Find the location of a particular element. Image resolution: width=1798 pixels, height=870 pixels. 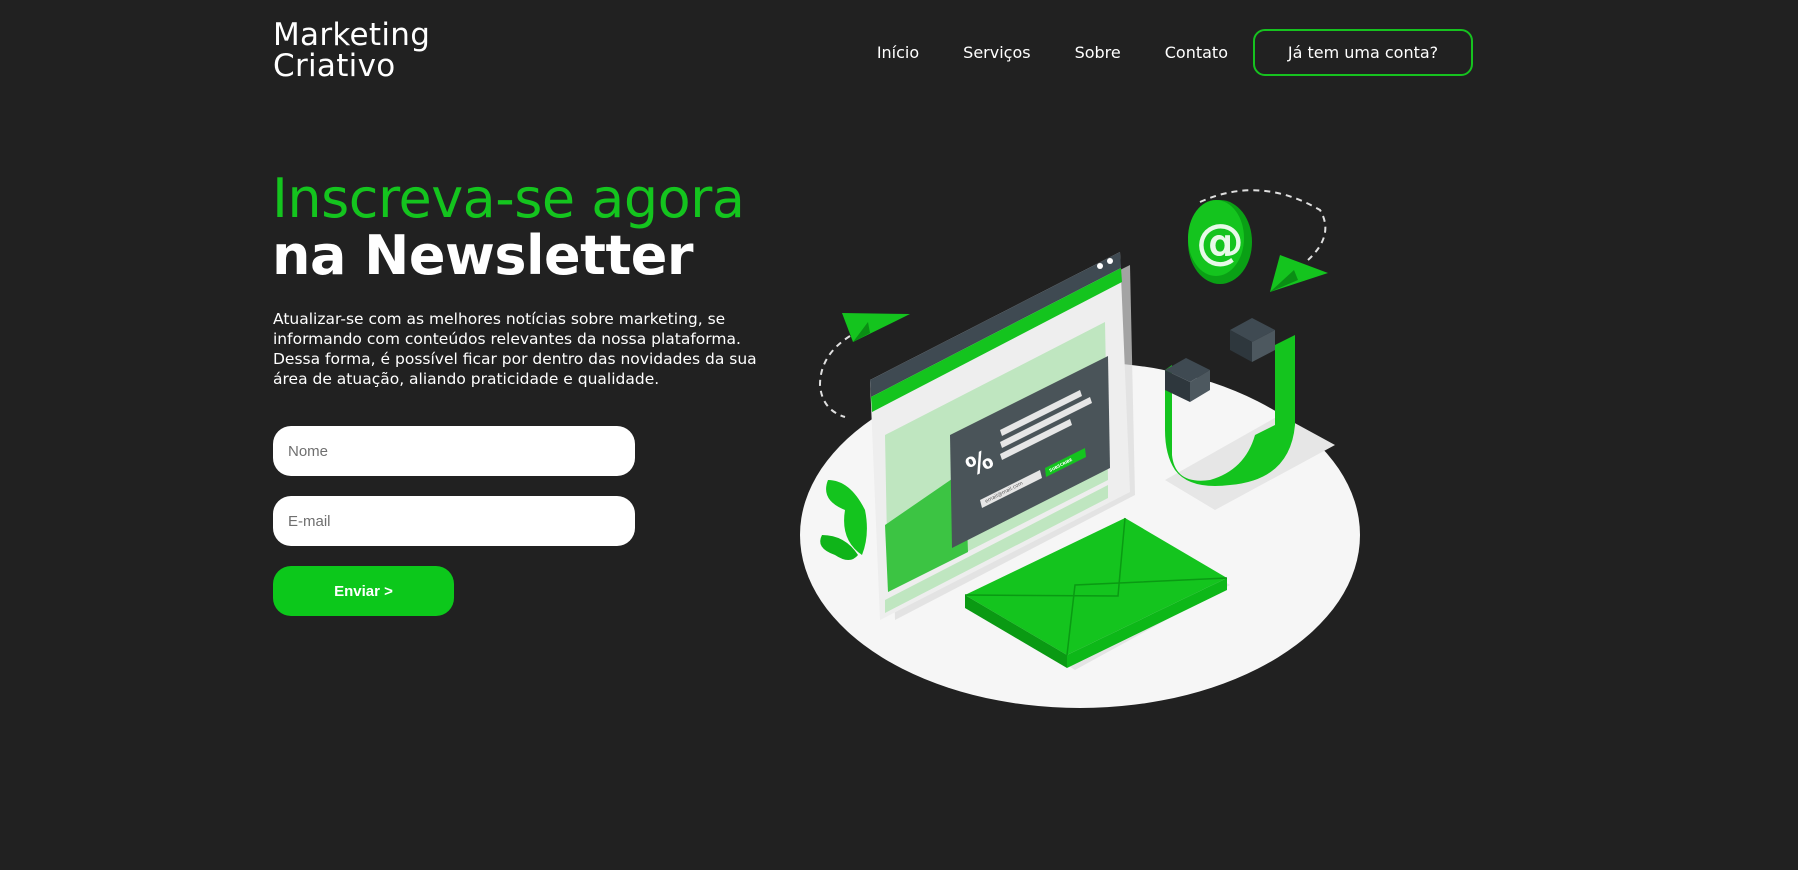

nav-link-inicio: Início is located at coordinates (898, 52).